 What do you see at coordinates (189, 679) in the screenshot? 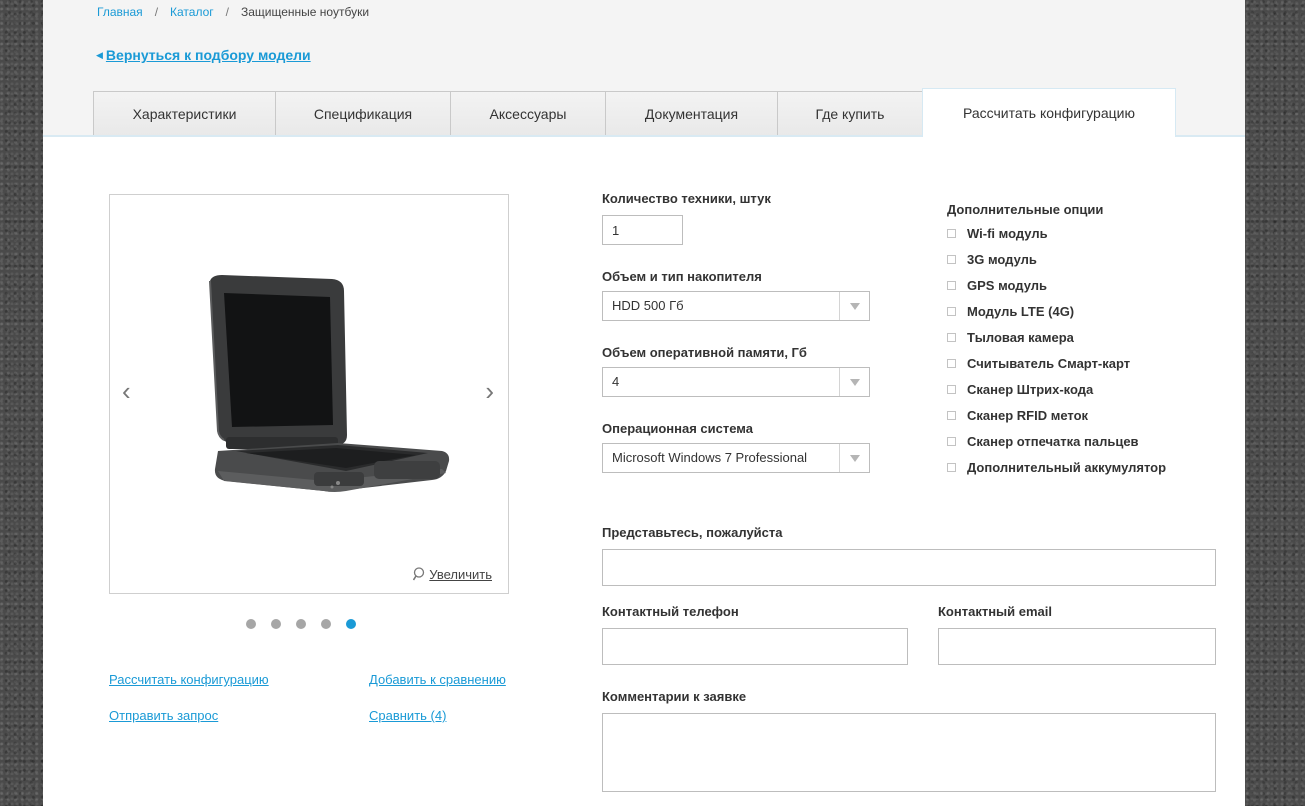
I see `calc-config-link: Рассчитать конфигурацию` at bounding box center [189, 679].